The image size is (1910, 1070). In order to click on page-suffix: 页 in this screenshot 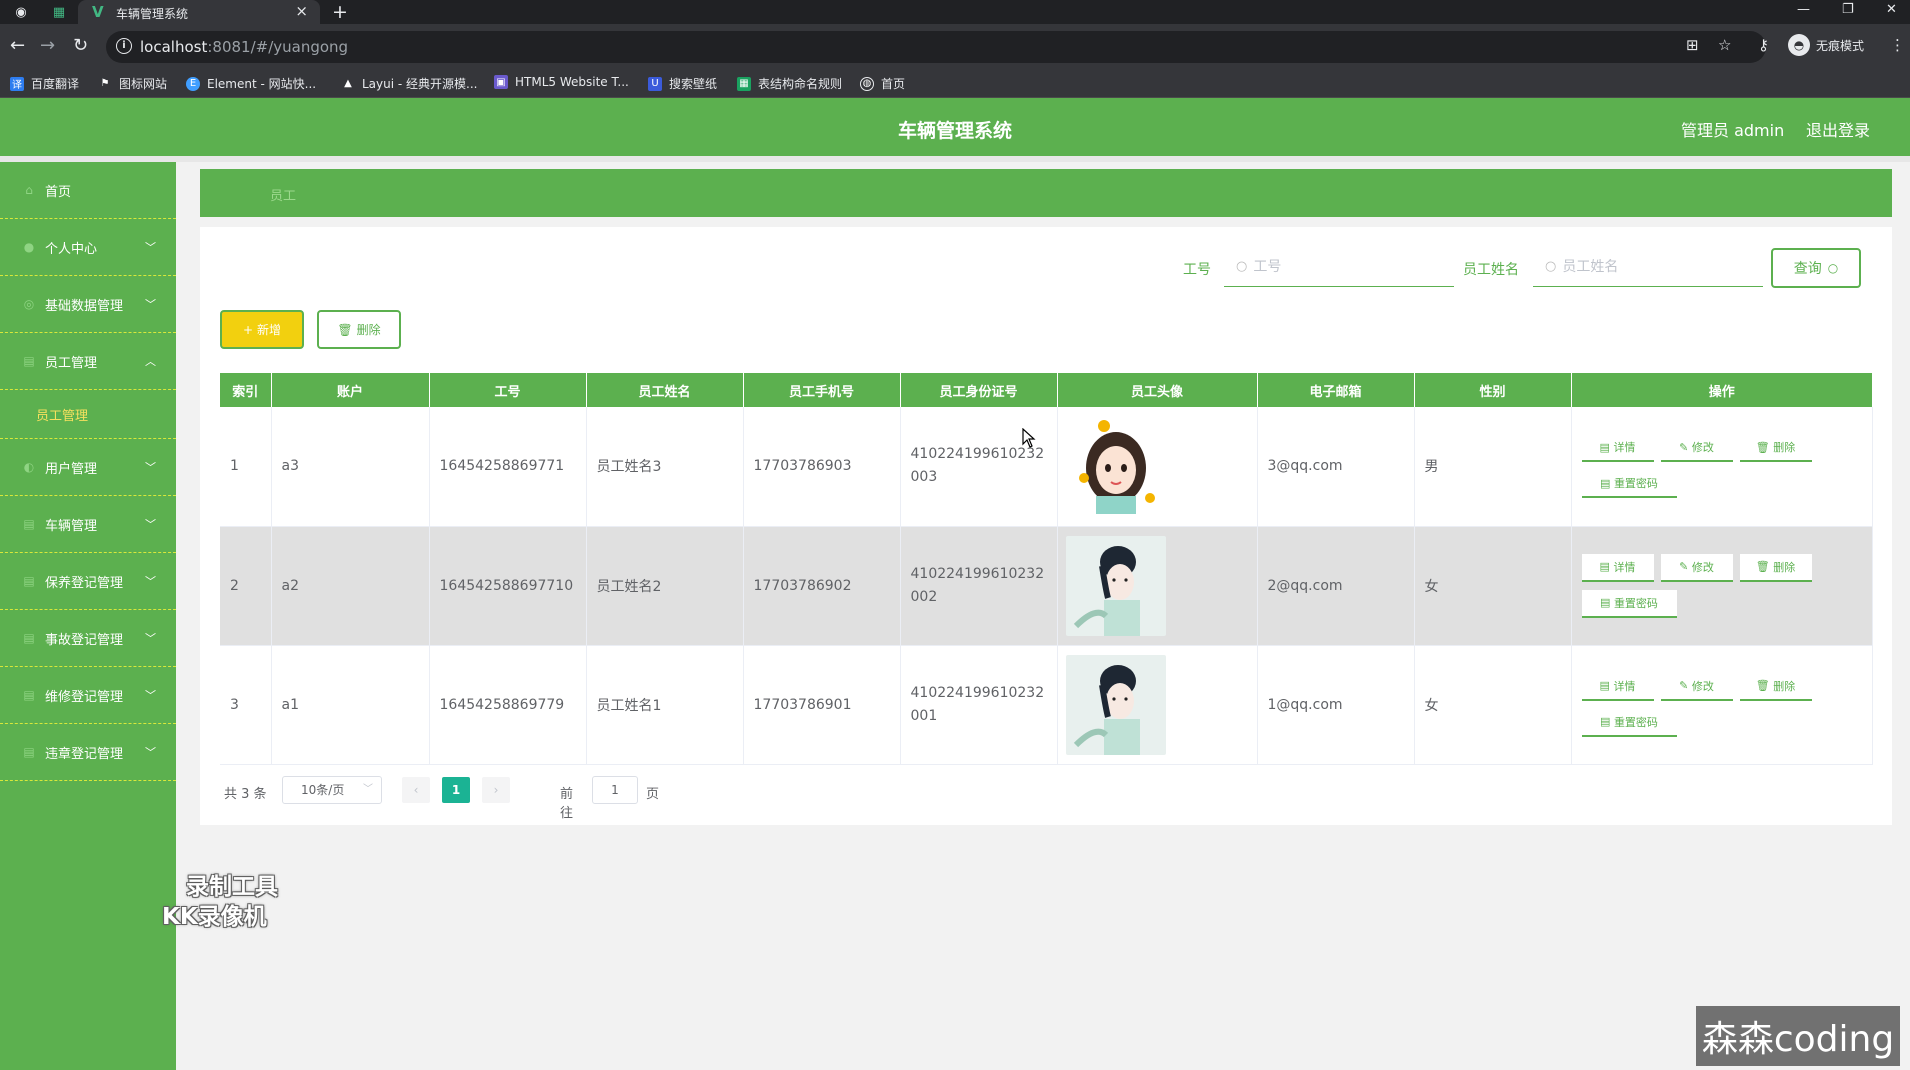, I will do `click(653, 794)`.